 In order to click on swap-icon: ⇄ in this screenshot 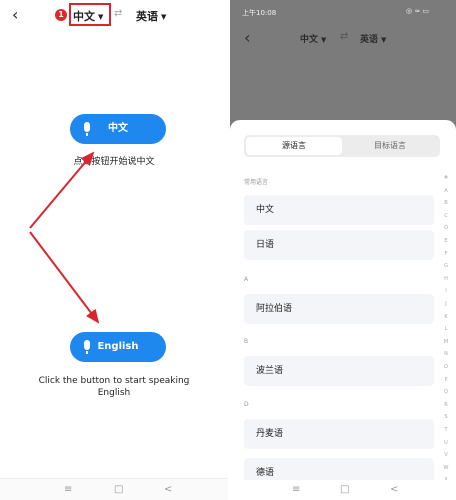, I will do `click(344, 36)`.